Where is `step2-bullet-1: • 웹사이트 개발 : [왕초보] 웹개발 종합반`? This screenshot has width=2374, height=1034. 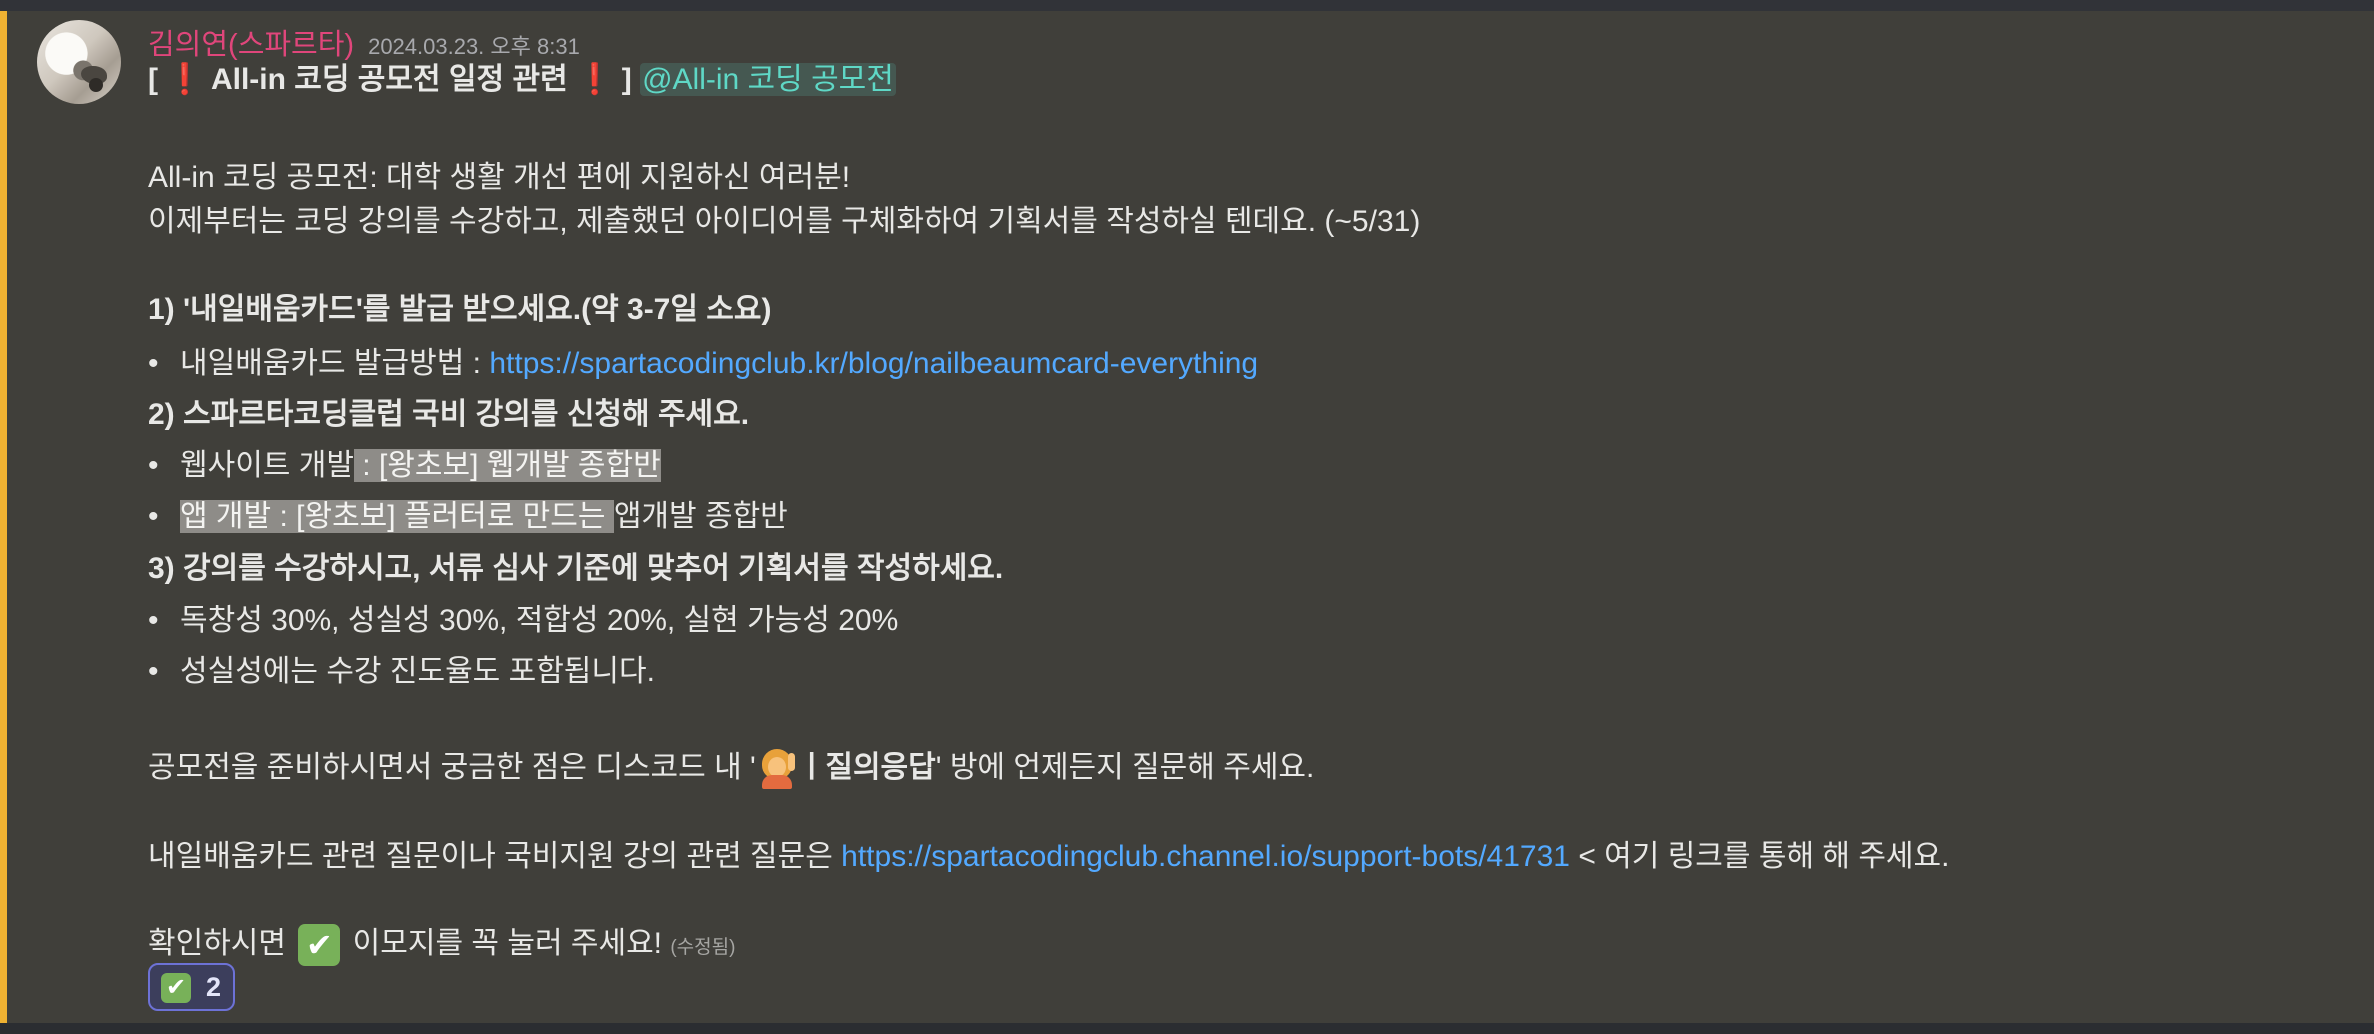 step2-bullet-1: • 웹사이트 개발 : [왕초보] 웹개발 종합반 is located at coordinates (404, 466).